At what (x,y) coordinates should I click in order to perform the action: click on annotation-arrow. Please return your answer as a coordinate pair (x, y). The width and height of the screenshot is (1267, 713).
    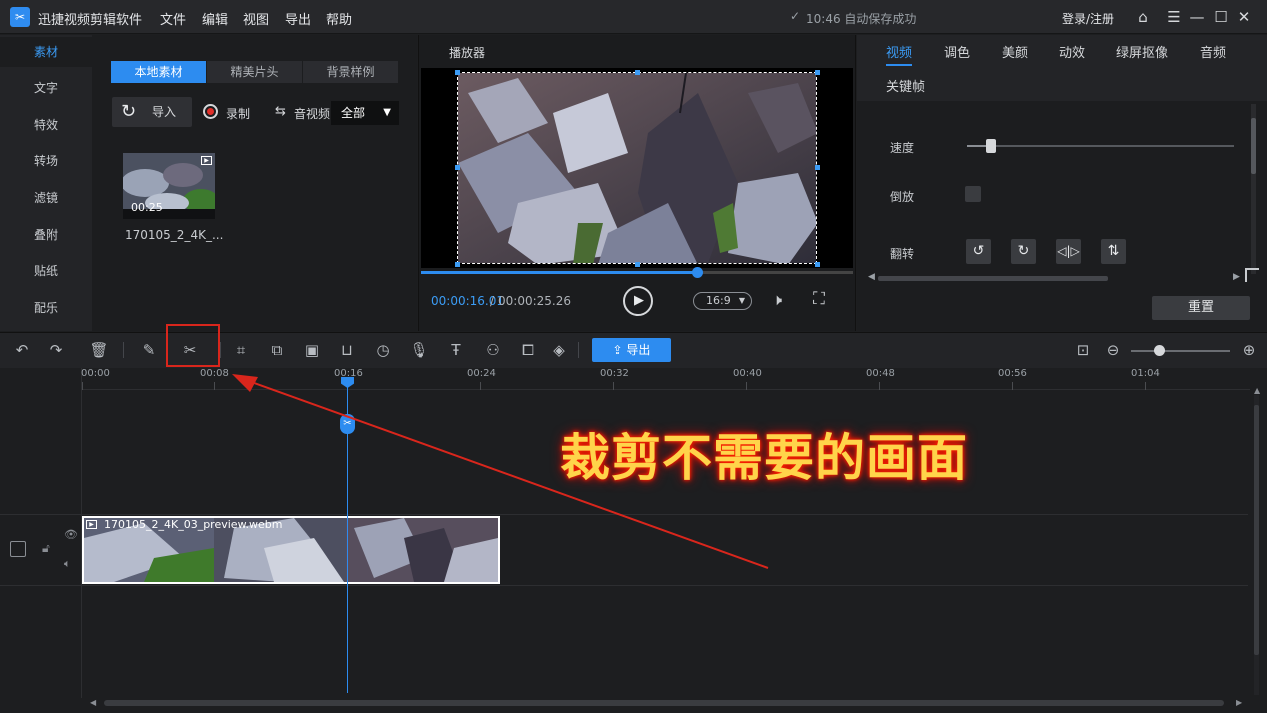
    Looking at the image, I should click on (500, 471).